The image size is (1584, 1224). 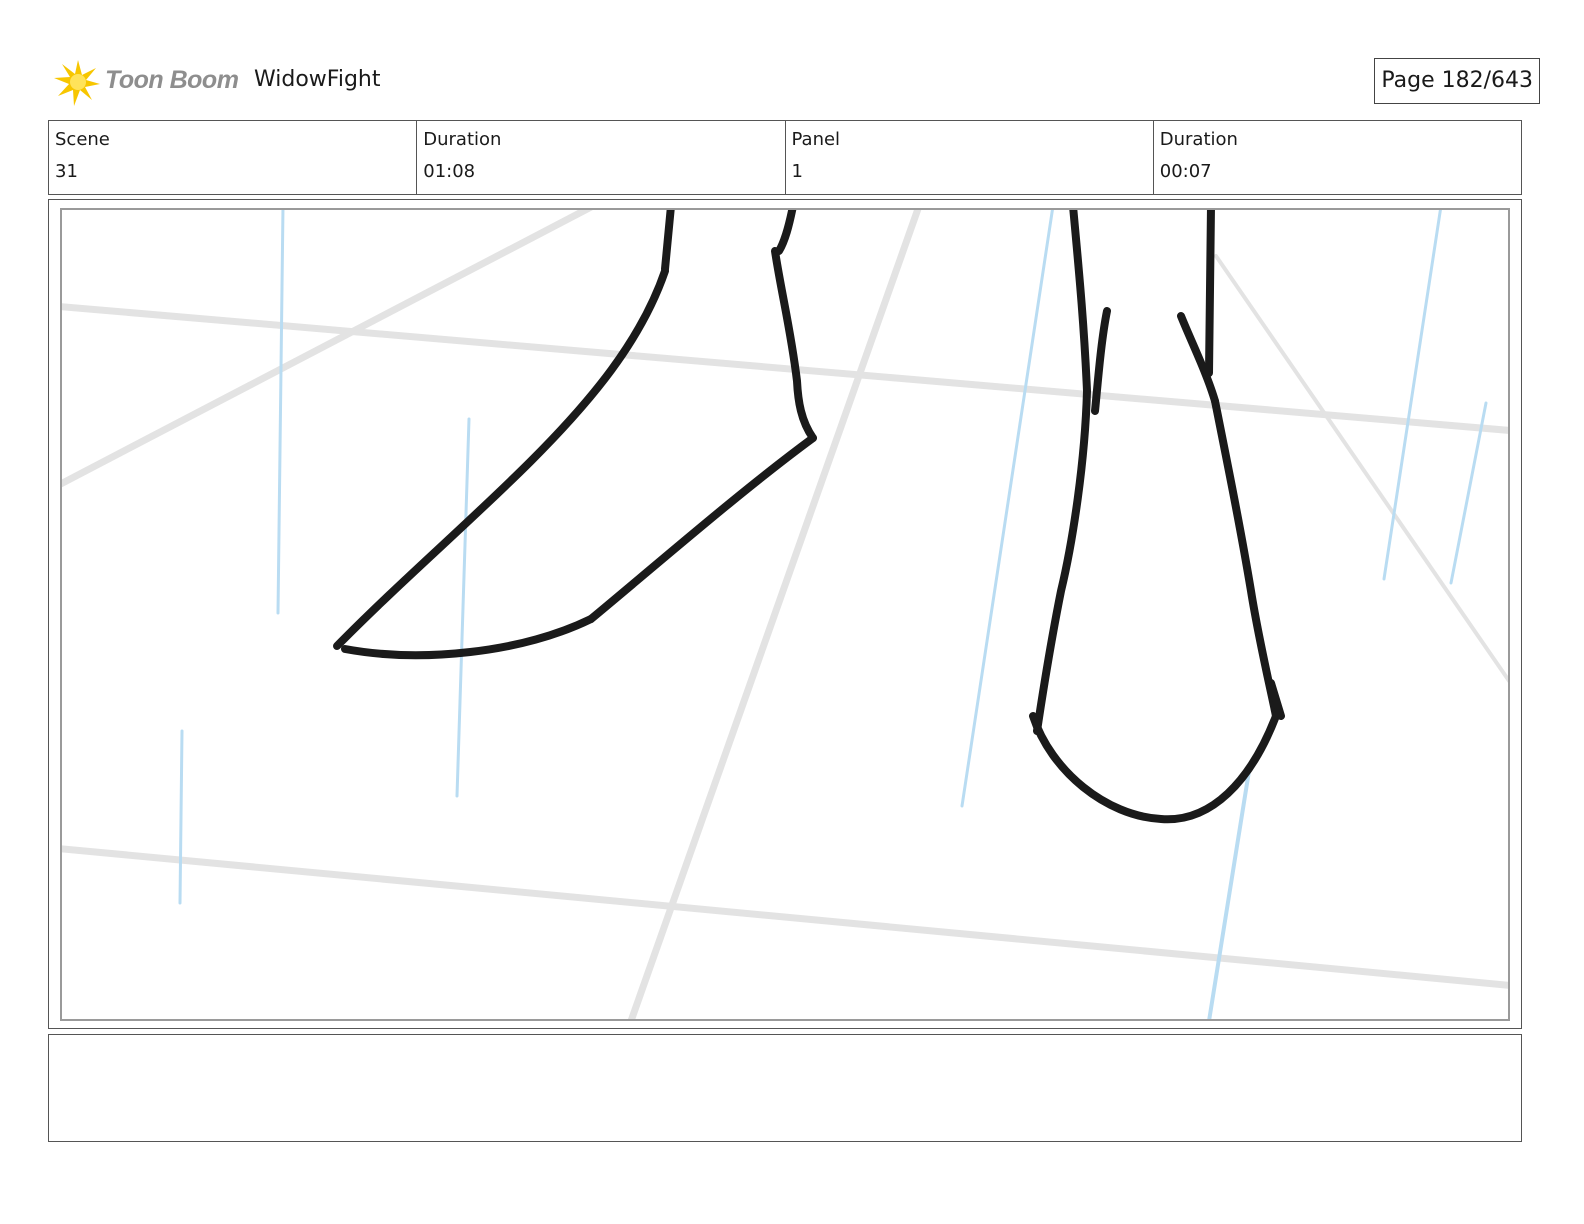 I want to click on scene-duration-cell: Duration 01:08, so click(x=601, y=157).